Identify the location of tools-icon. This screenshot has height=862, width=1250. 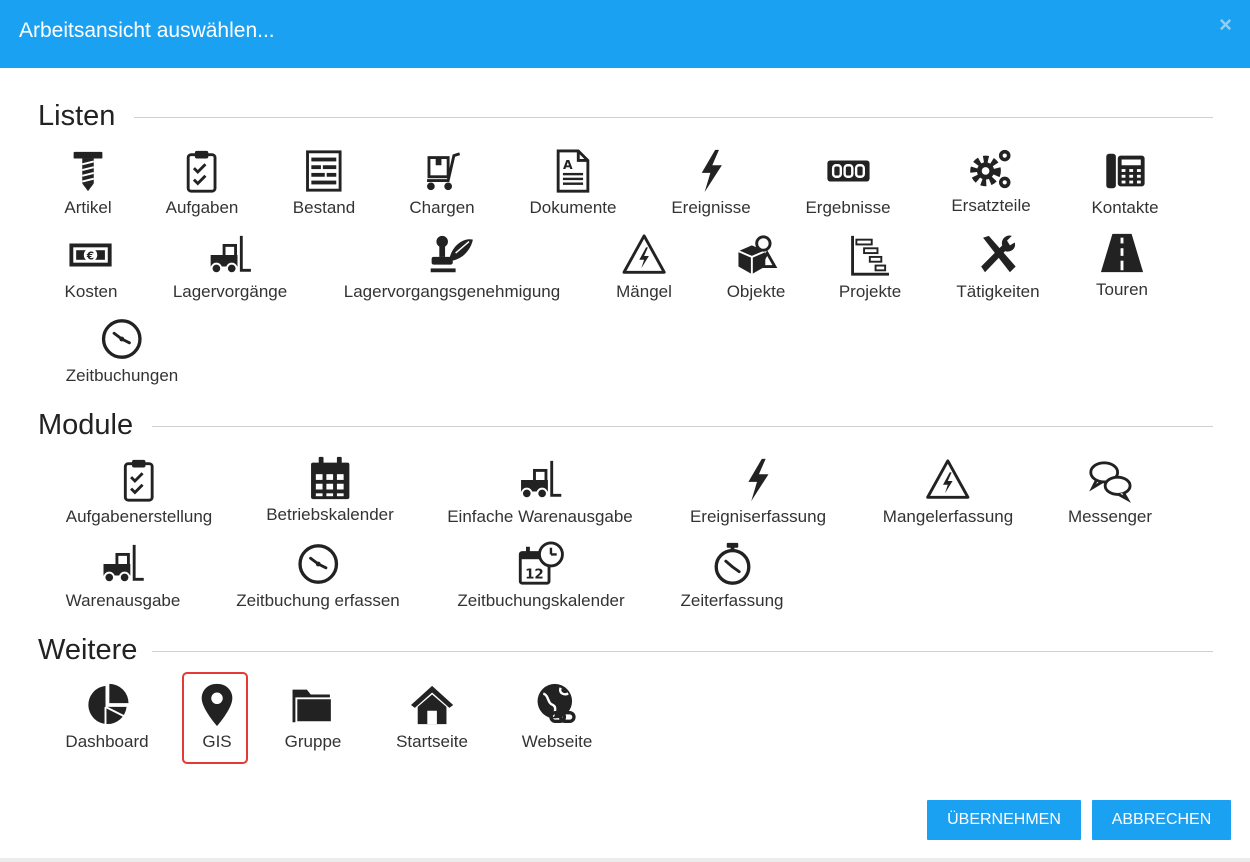
(998, 255).